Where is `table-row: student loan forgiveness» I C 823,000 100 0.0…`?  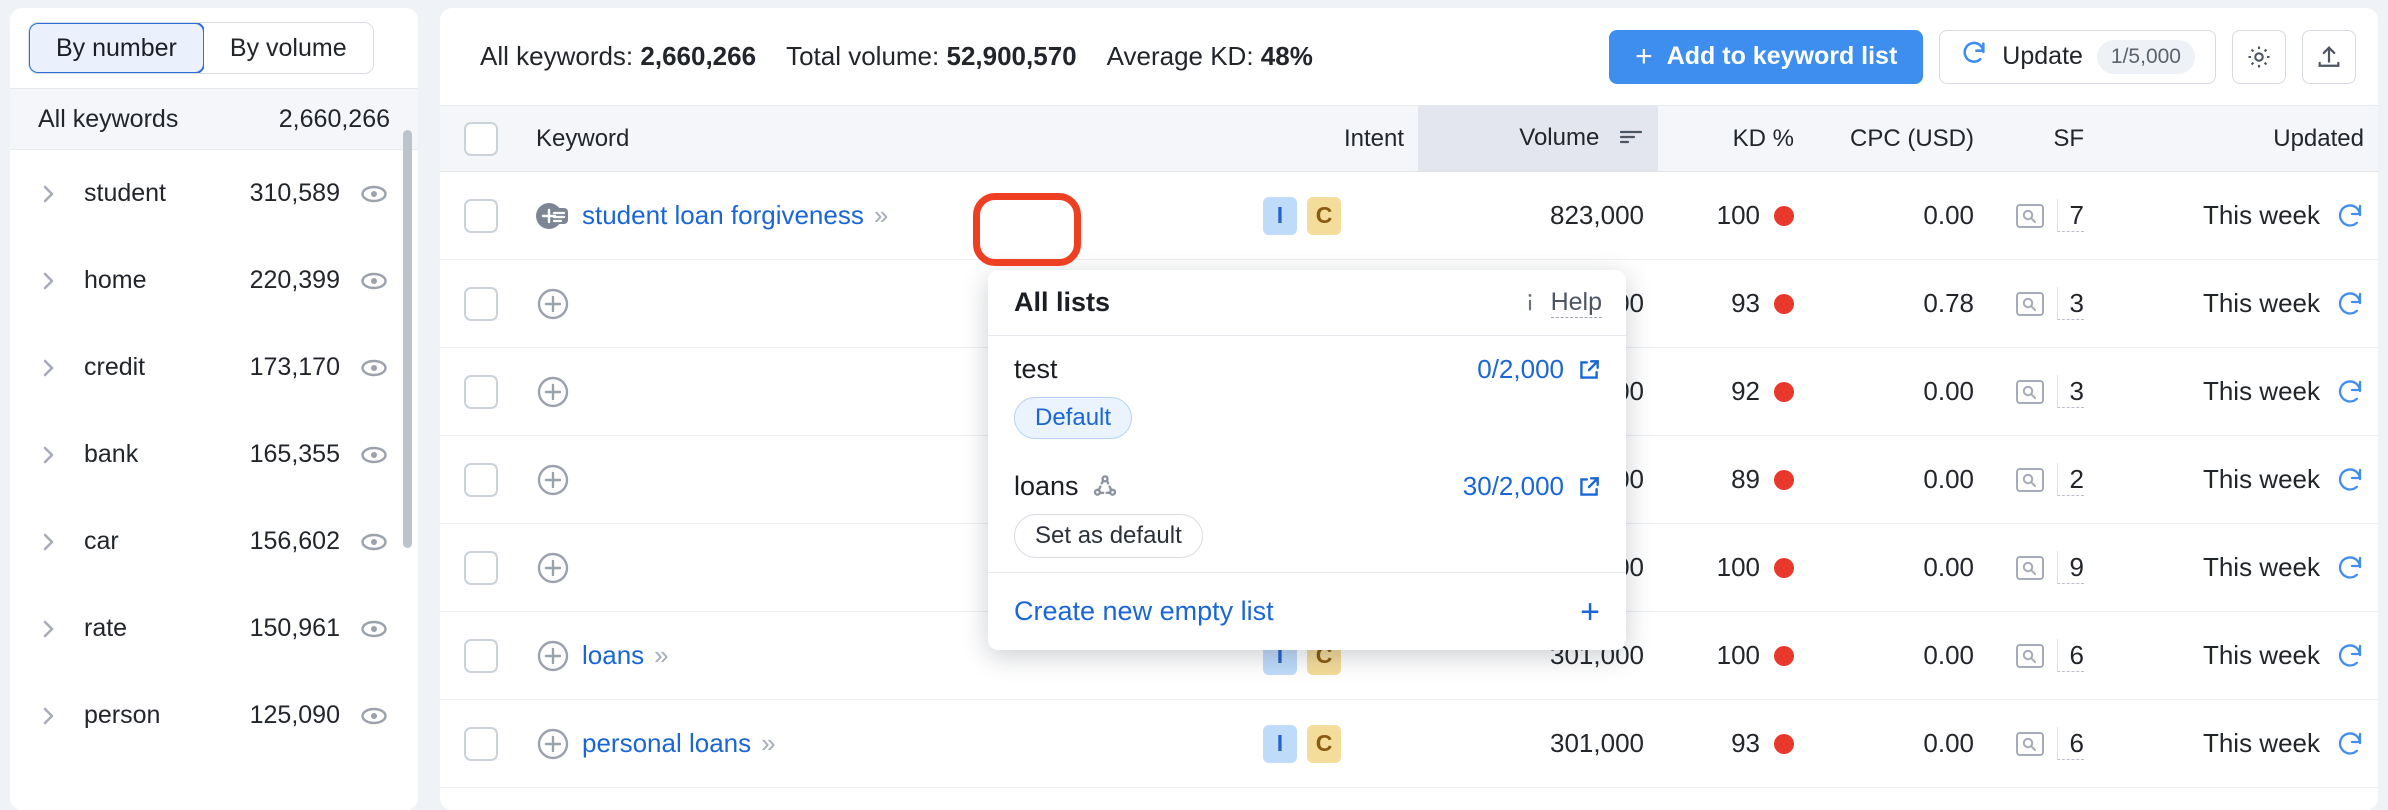
table-row: student loan forgiveness» I C 823,000 100 0.0… is located at coordinates (1409, 215).